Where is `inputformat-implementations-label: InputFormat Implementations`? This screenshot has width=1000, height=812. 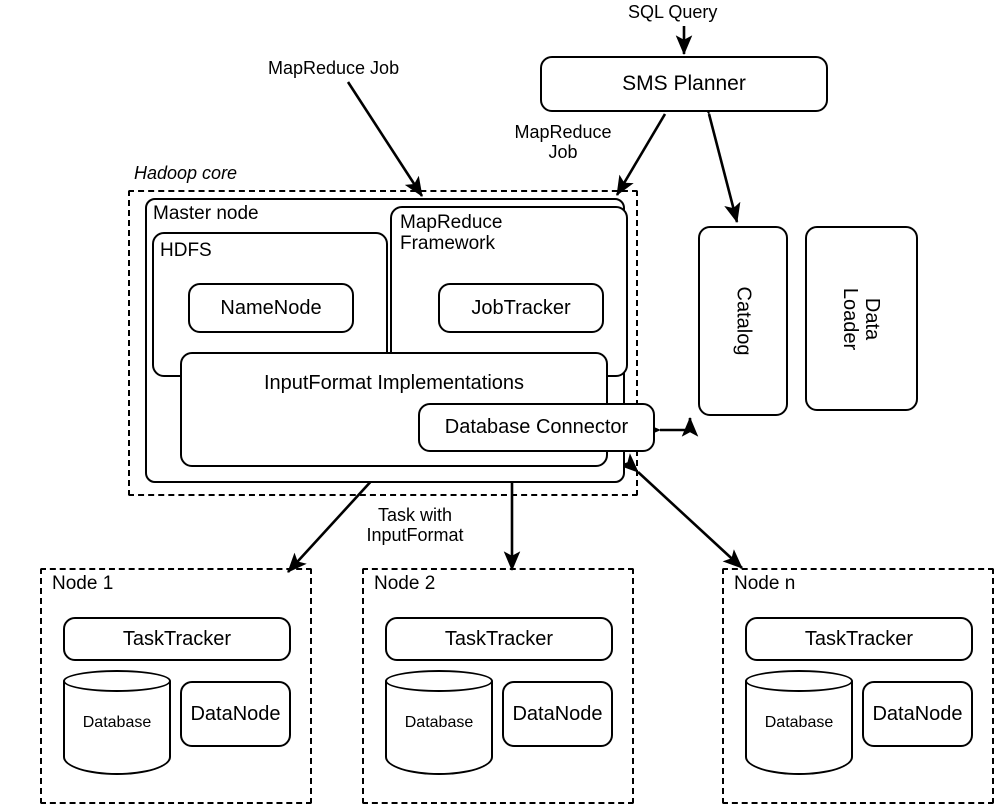
inputformat-implementations-label: InputFormat Implementations is located at coordinates (394, 383).